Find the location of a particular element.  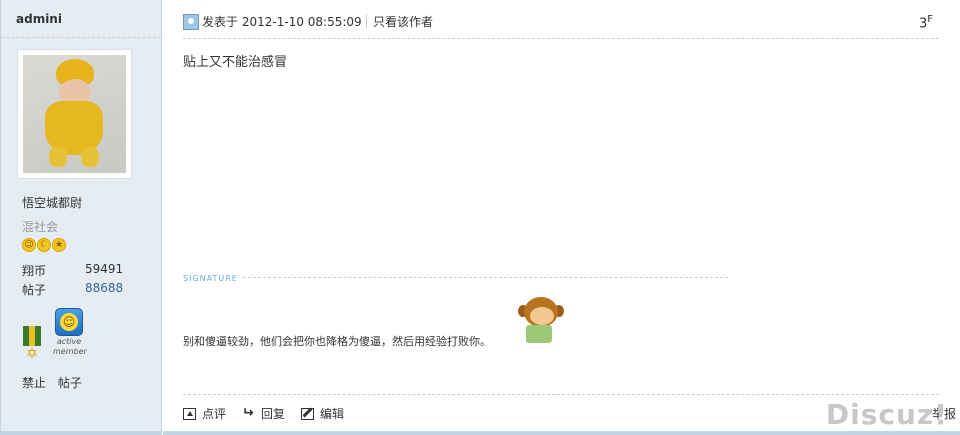

reply-button: 回复 is located at coordinates (263, 413).